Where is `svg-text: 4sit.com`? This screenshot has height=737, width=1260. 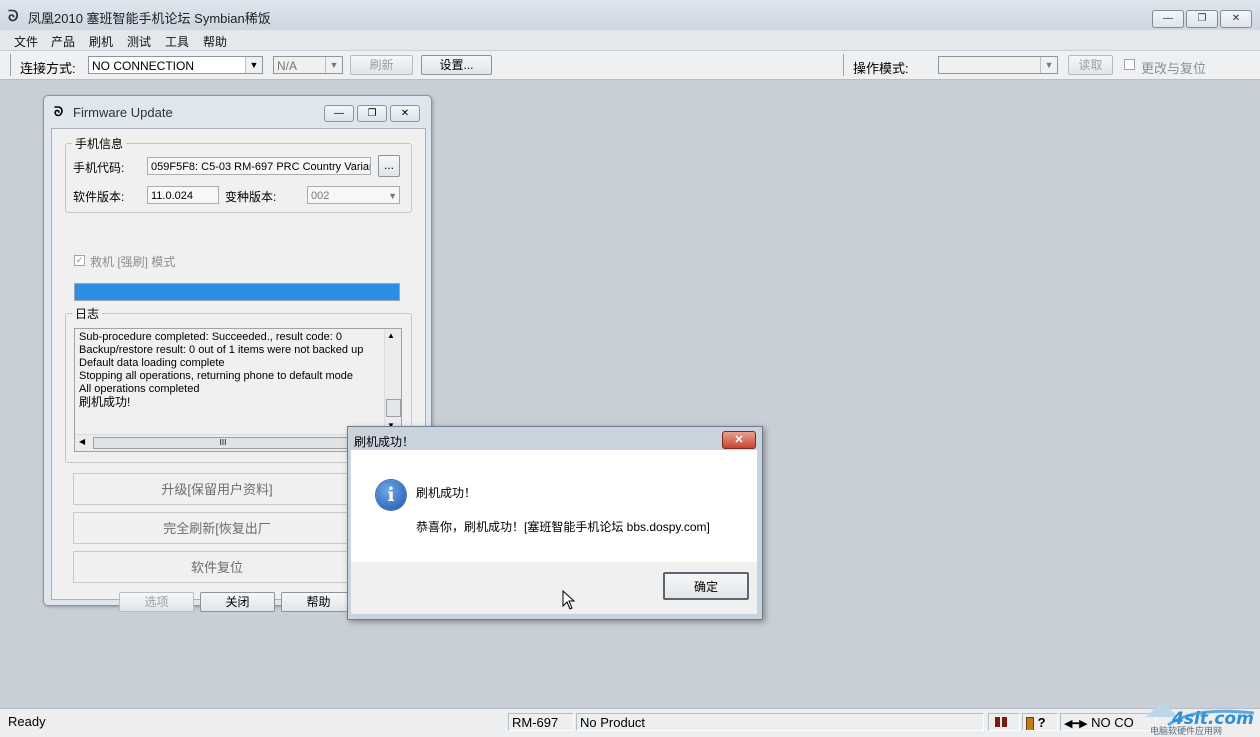
svg-text: 4sit.com is located at coordinates (1212, 719).